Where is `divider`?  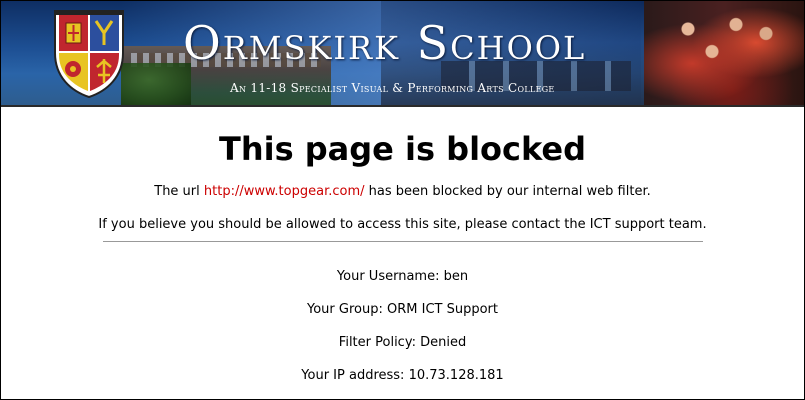 divider is located at coordinates (402, 241).